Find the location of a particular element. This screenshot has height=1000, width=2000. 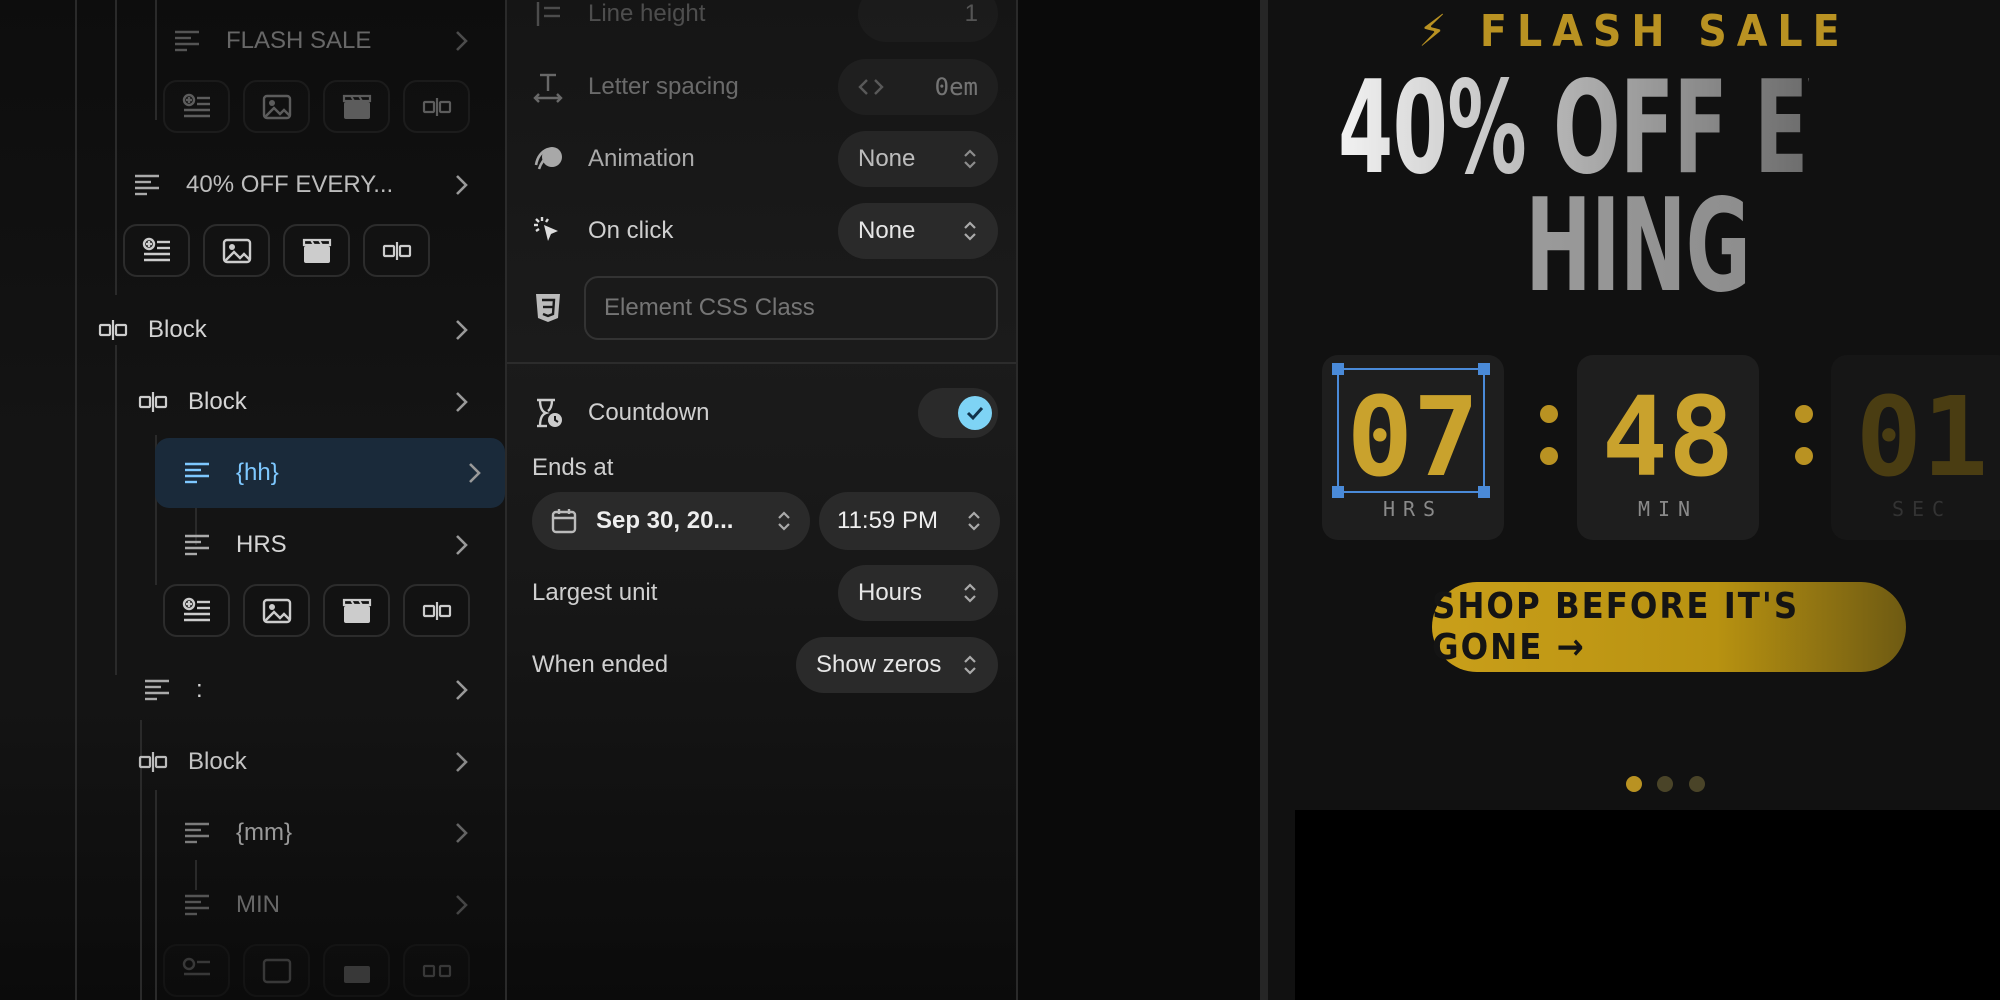

on-click-row: On click None is located at coordinates (765, 231).